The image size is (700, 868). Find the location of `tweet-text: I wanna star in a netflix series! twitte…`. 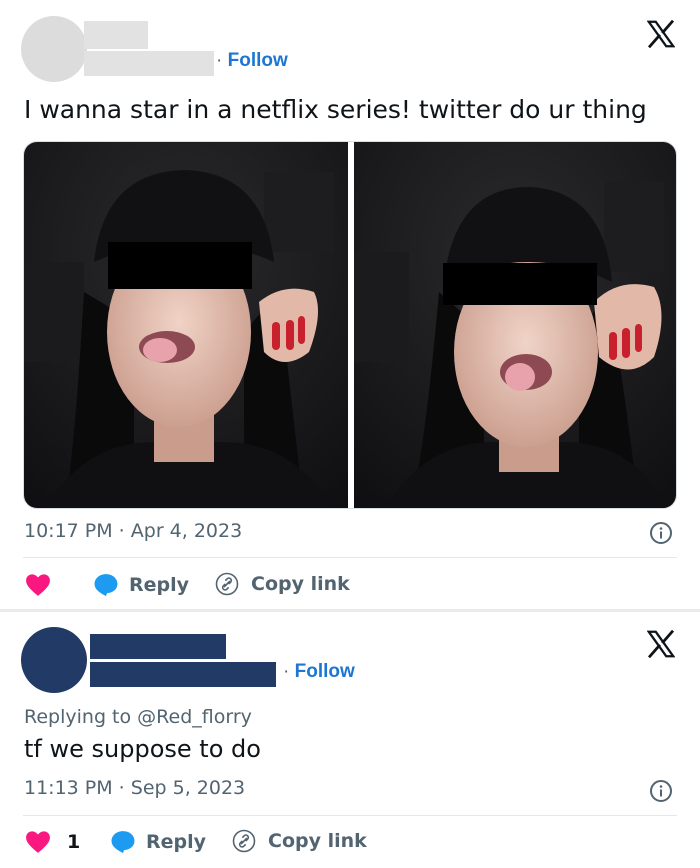

tweet-text: I wanna star in a netflix series! twitte… is located at coordinates (335, 109).